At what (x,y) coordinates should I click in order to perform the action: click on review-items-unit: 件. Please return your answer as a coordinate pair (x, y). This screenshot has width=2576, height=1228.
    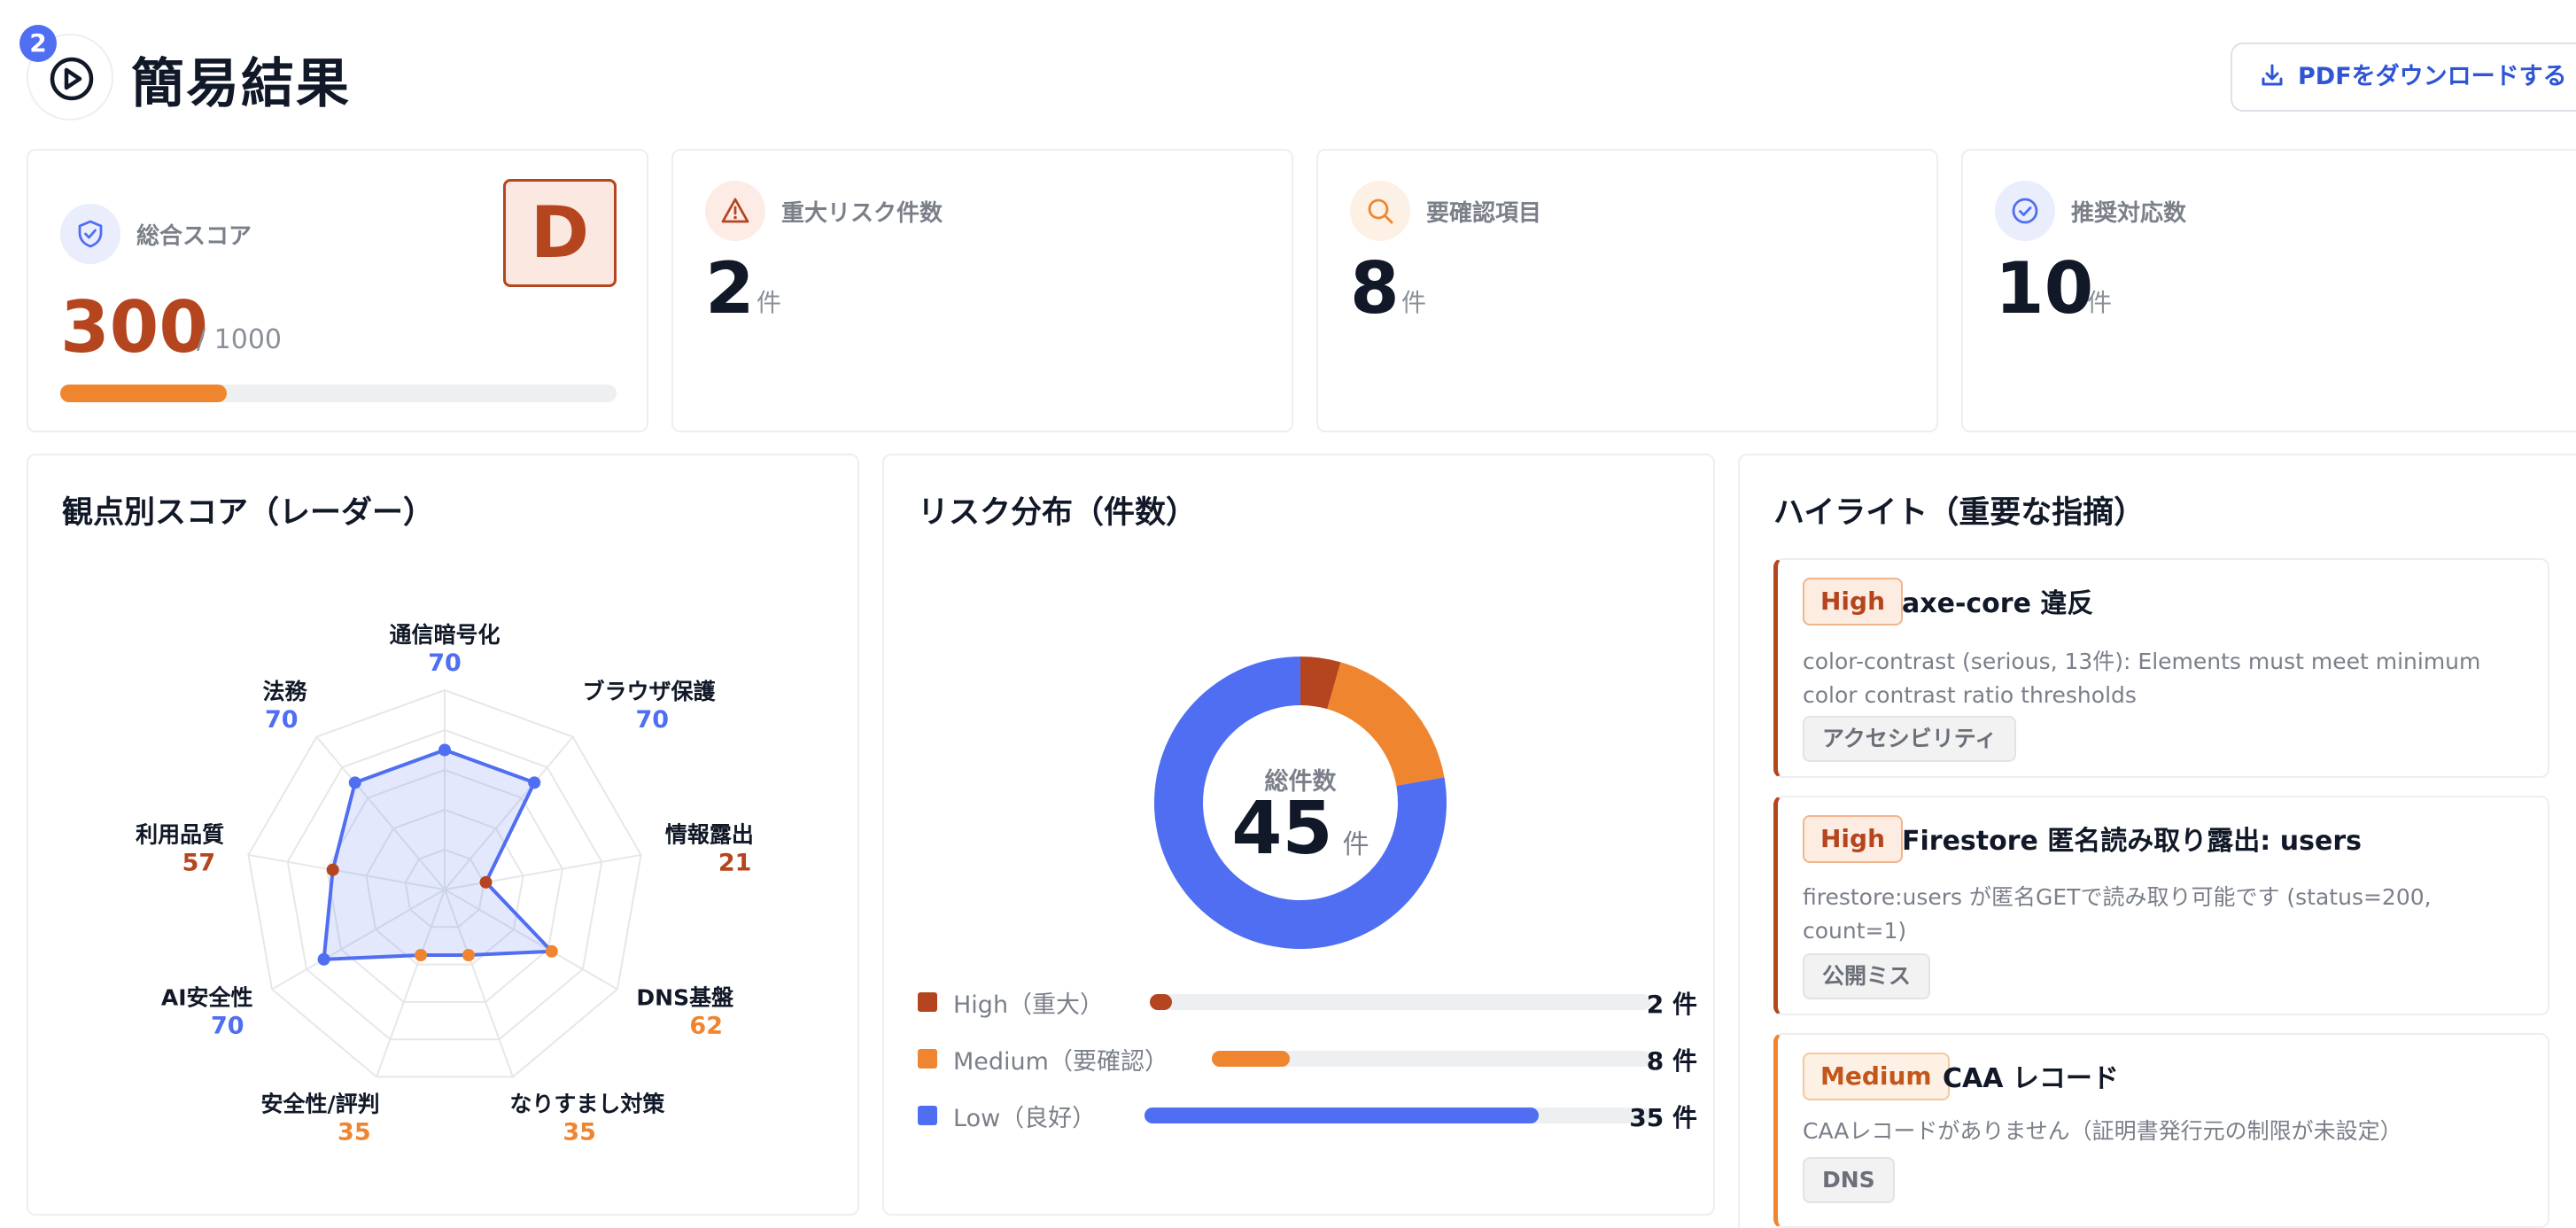
    Looking at the image, I should click on (1414, 302).